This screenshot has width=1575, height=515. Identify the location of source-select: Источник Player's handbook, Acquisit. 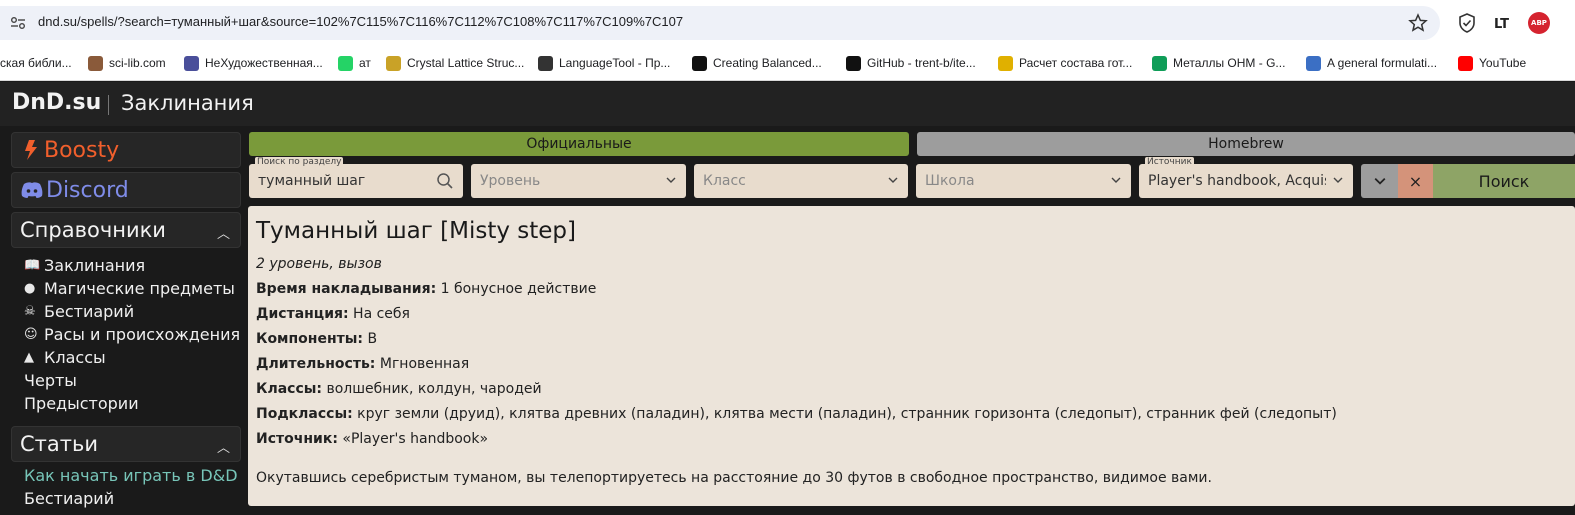
(1246, 177).